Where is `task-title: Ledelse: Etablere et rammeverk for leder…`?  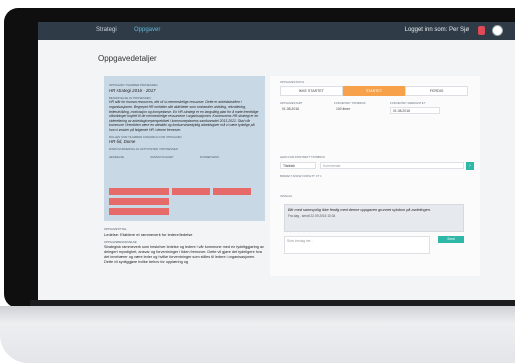 task-title: Ledelse: Etablere et rammeverk for leder… is located at coordinates (148, 234).